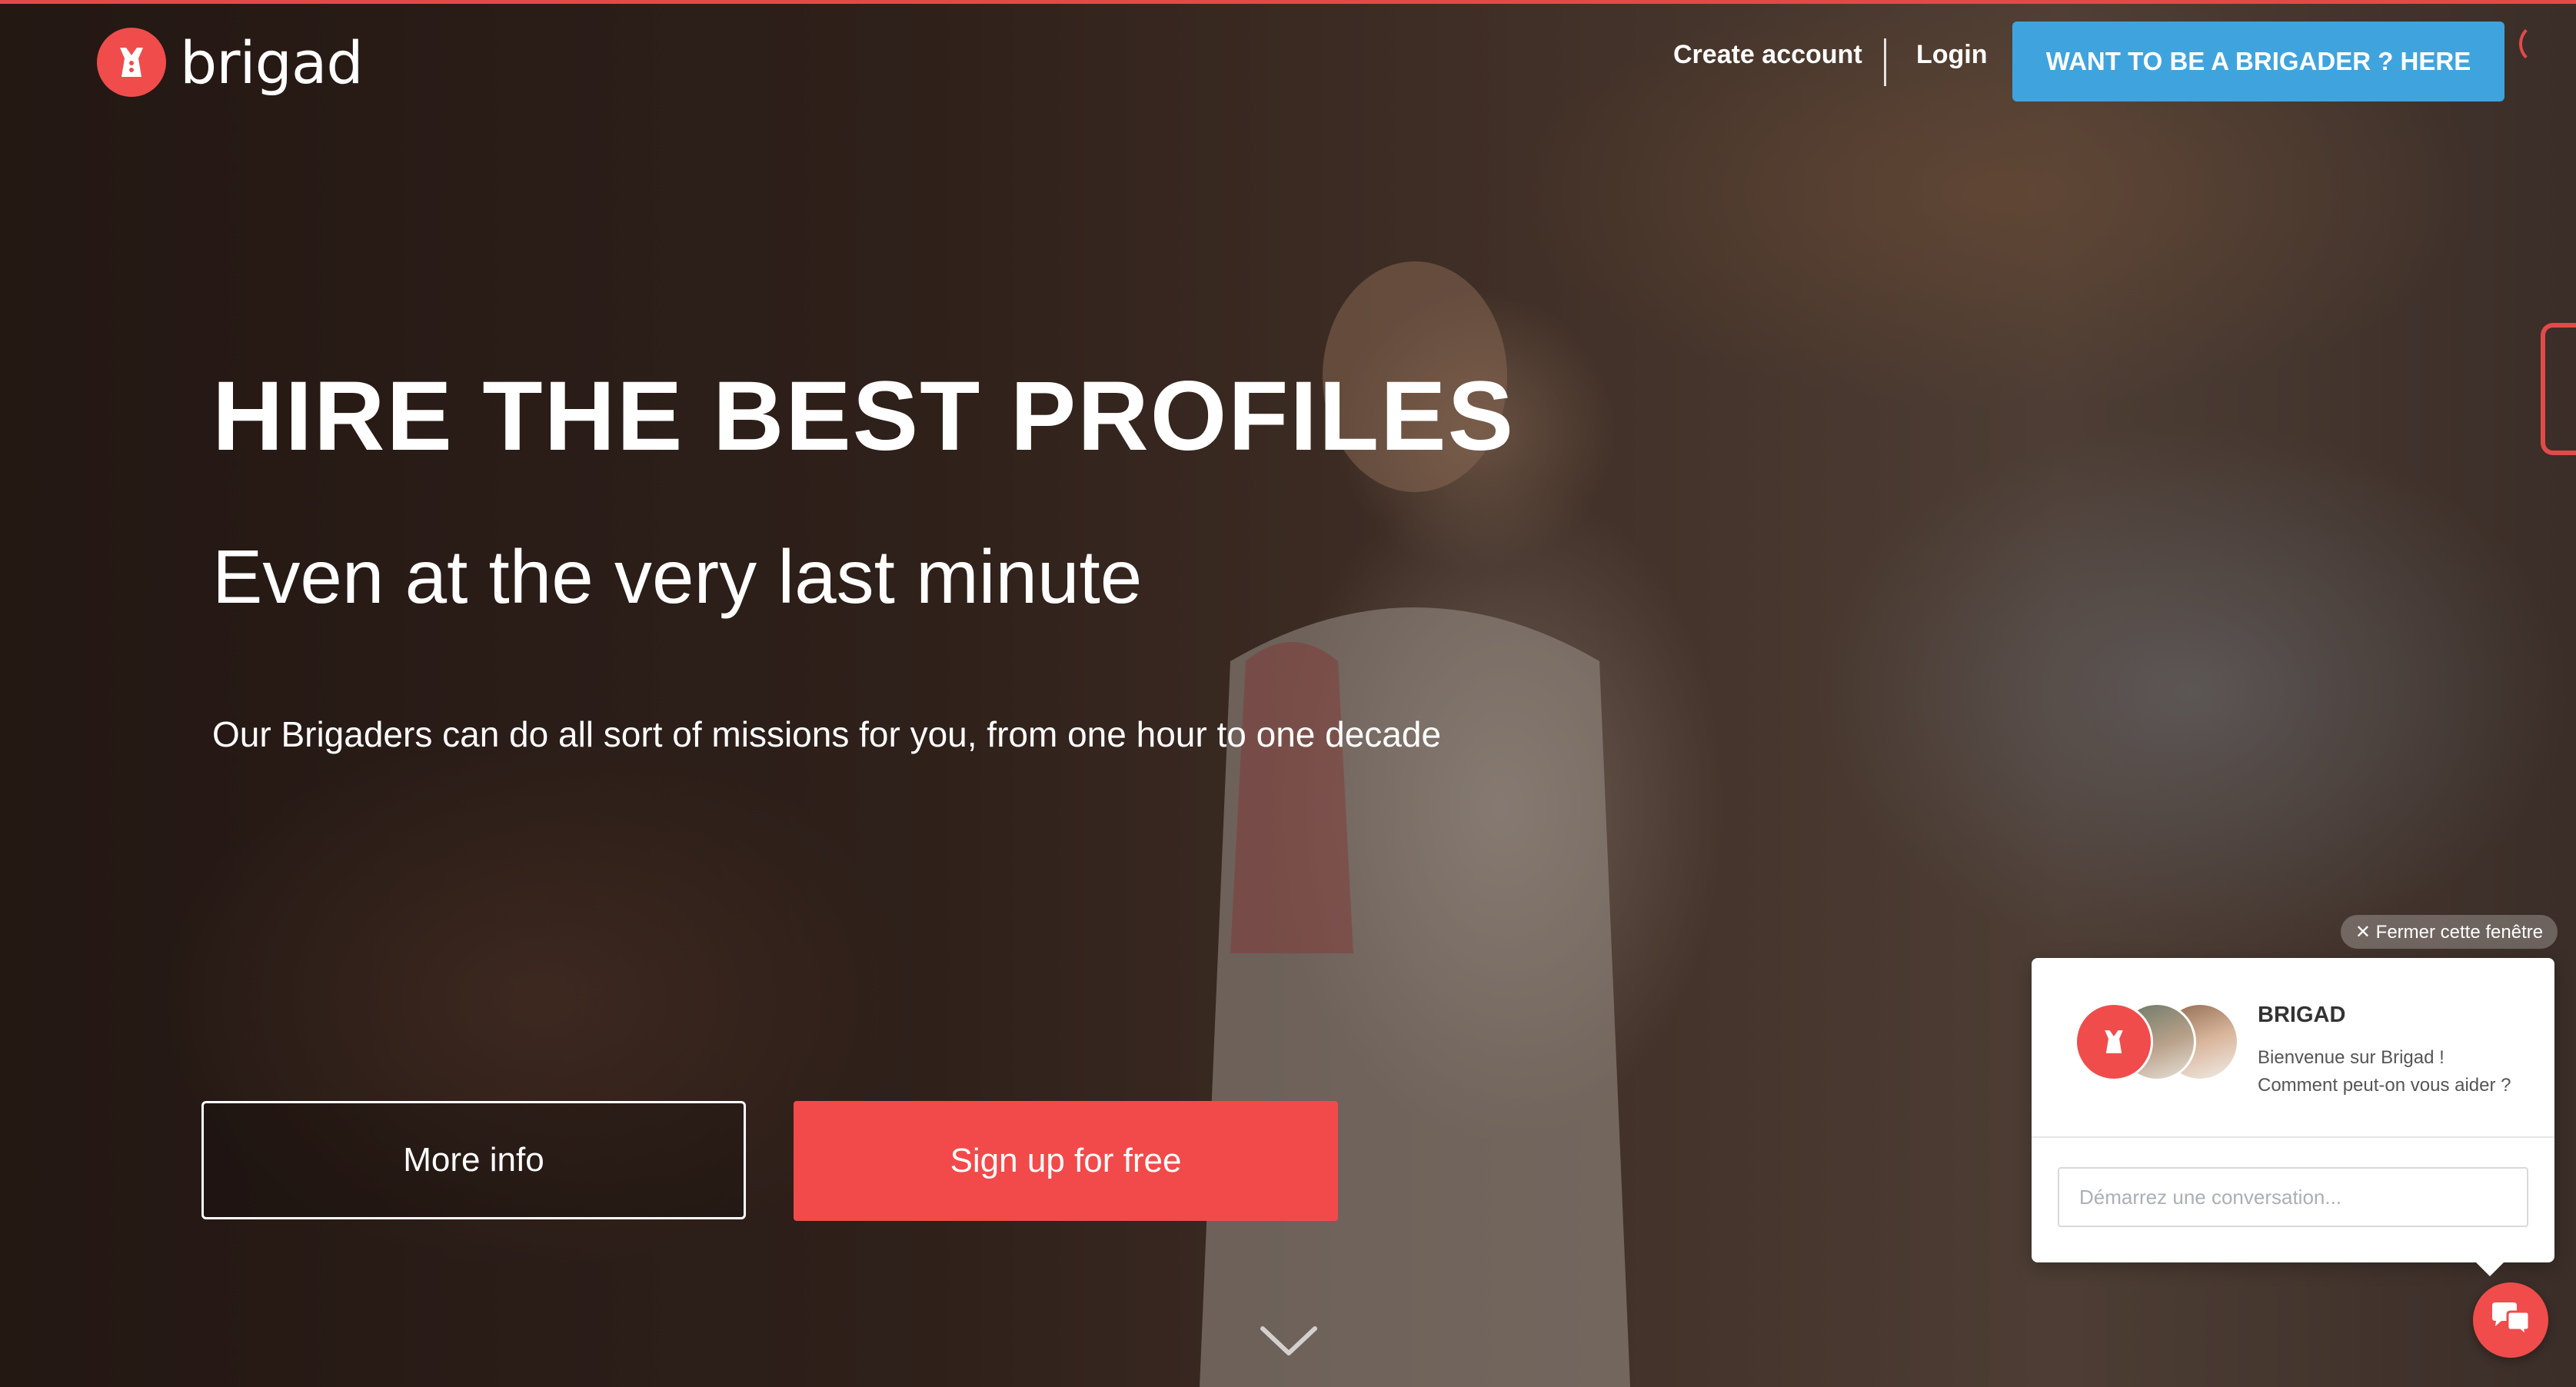 The width and height of the screenshot is (2576, 1387). I want to click on chat-divider, so click(2293, 1137).